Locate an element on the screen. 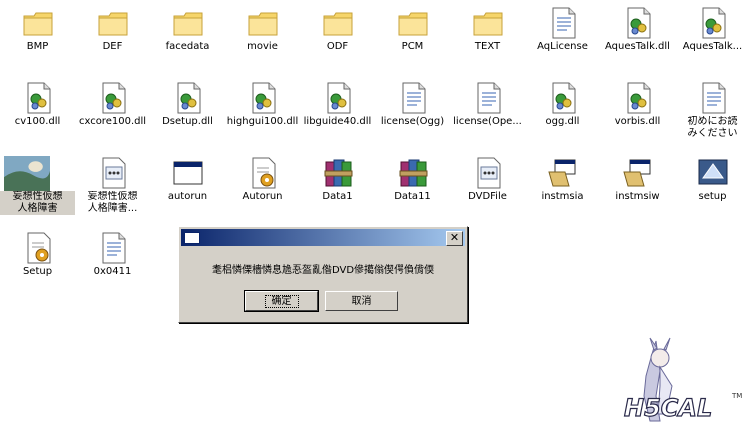  desktop-icon-label: Dsetup.dll is located at coordinates (187, 121).